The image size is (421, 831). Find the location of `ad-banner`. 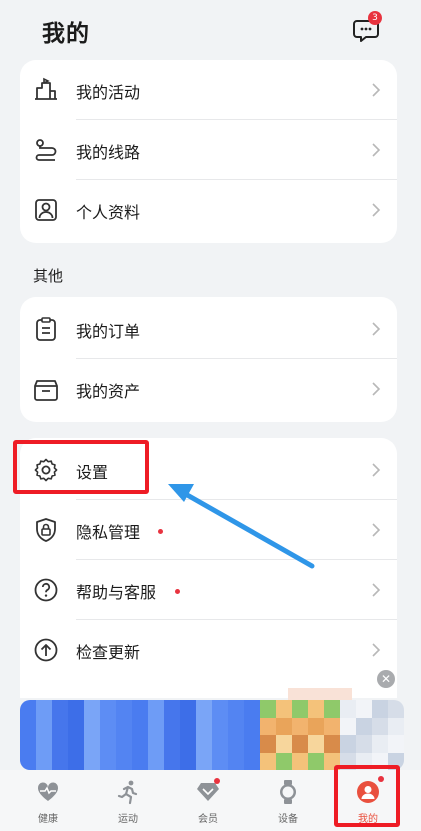

ad-banner is located at coordinates (212, 735).